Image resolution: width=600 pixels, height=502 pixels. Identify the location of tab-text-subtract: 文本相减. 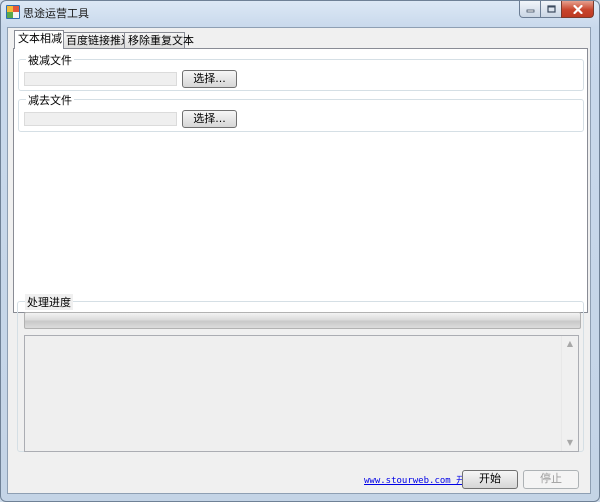
(39, 39).